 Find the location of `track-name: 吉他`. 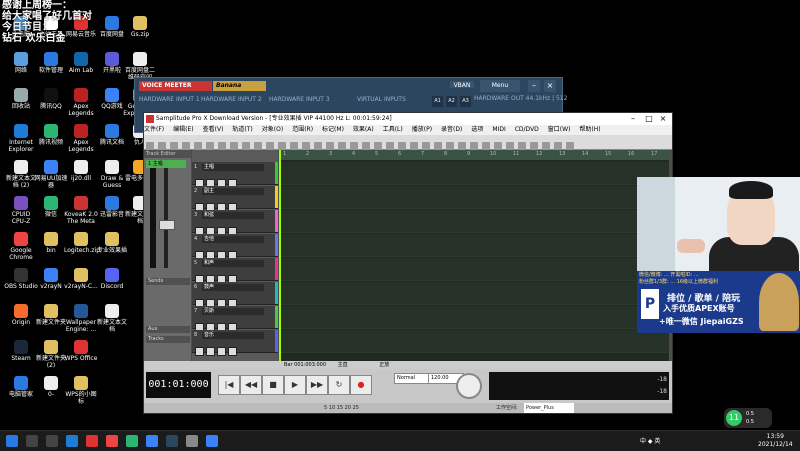

track-name: 吉他 is located at coordinates (233, 239).